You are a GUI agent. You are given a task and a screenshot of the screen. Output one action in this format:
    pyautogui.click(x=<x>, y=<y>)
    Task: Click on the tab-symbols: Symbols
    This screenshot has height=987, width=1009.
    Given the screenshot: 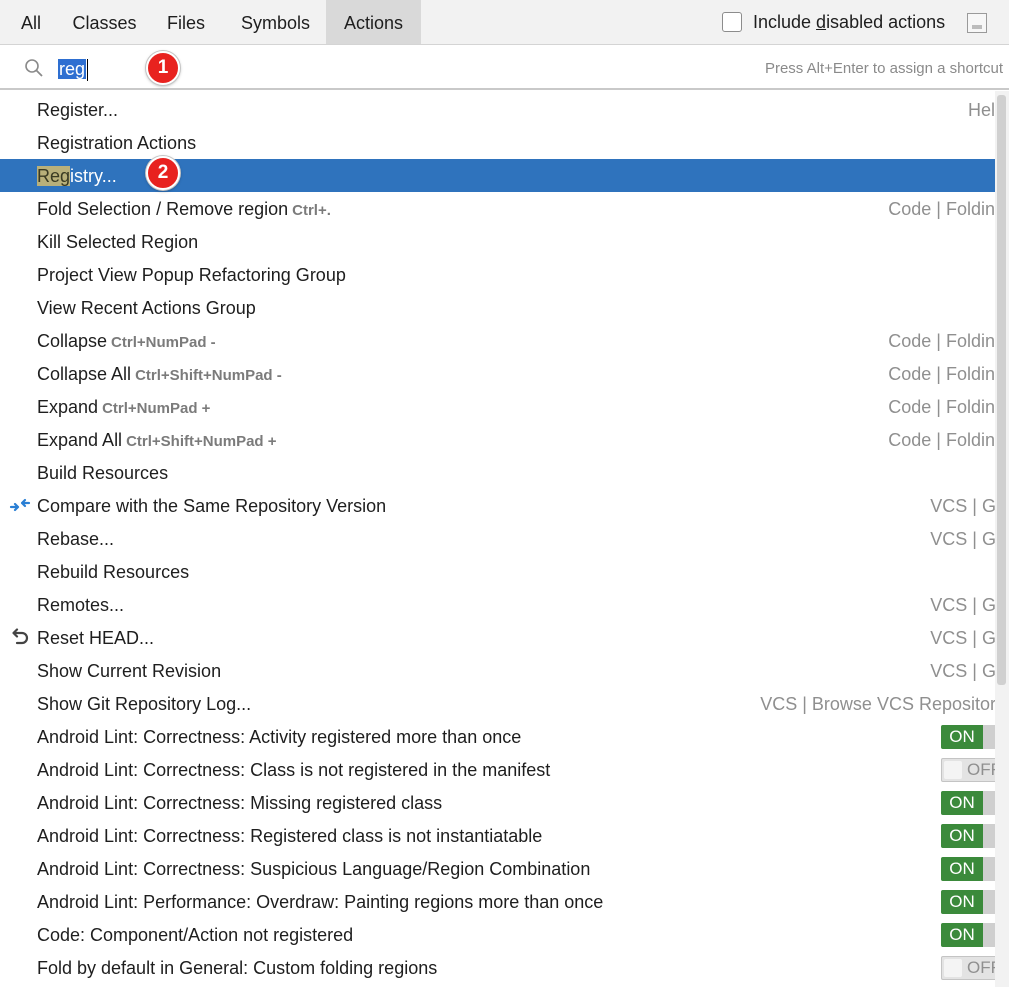 What is the action you would take?
    pyautogui.click(x=275, y=22)
    